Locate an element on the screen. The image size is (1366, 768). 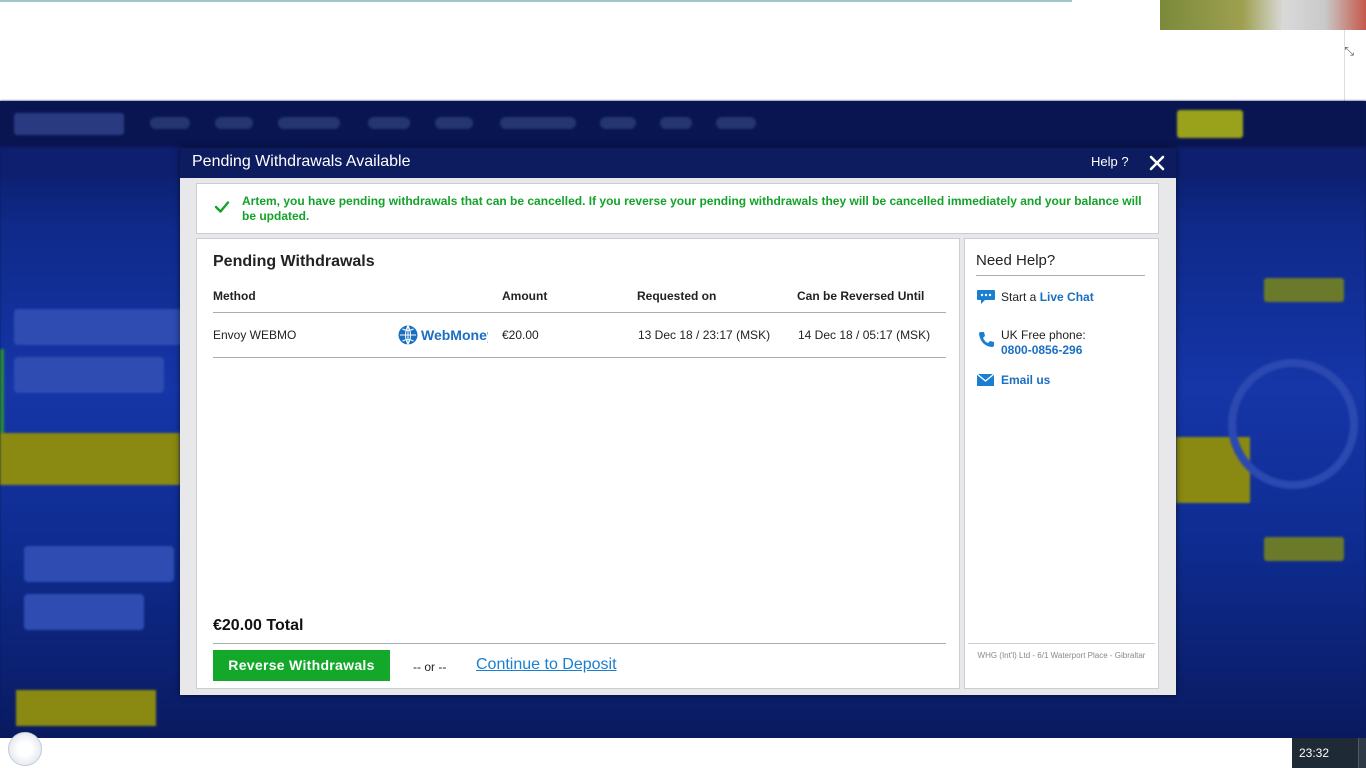
start-button-icon is located at coordinates (25, 749).